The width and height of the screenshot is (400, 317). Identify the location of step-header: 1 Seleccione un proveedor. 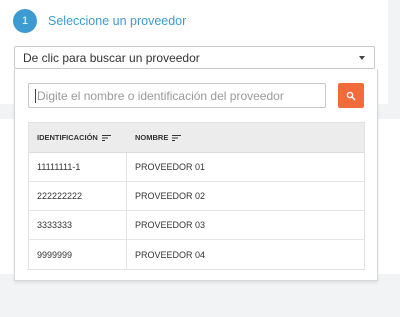
(99, 21).